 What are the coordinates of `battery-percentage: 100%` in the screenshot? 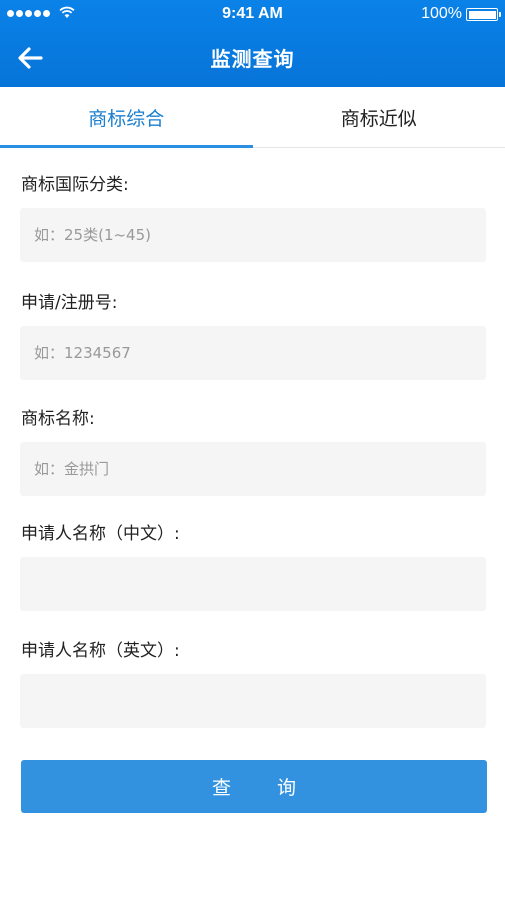 It's located at (441, 13).